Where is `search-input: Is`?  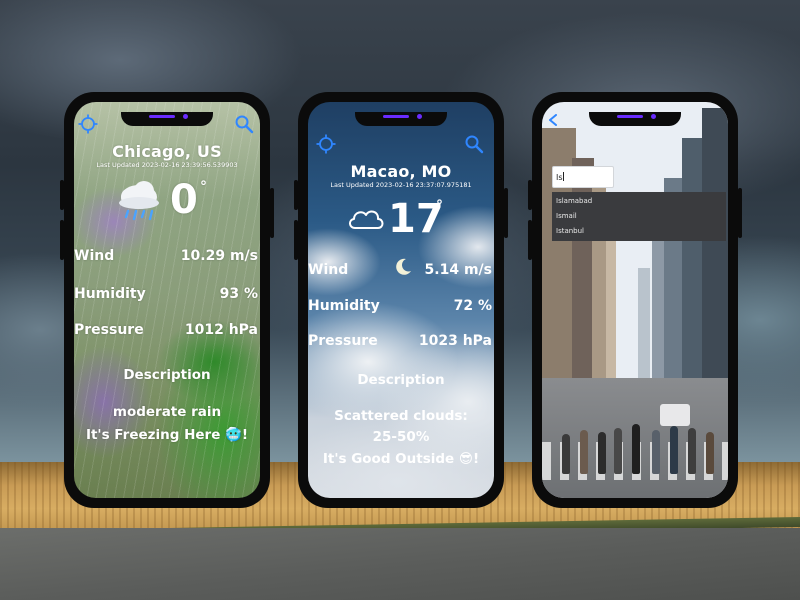 search-input: Is is located at coordinates (583, 177).